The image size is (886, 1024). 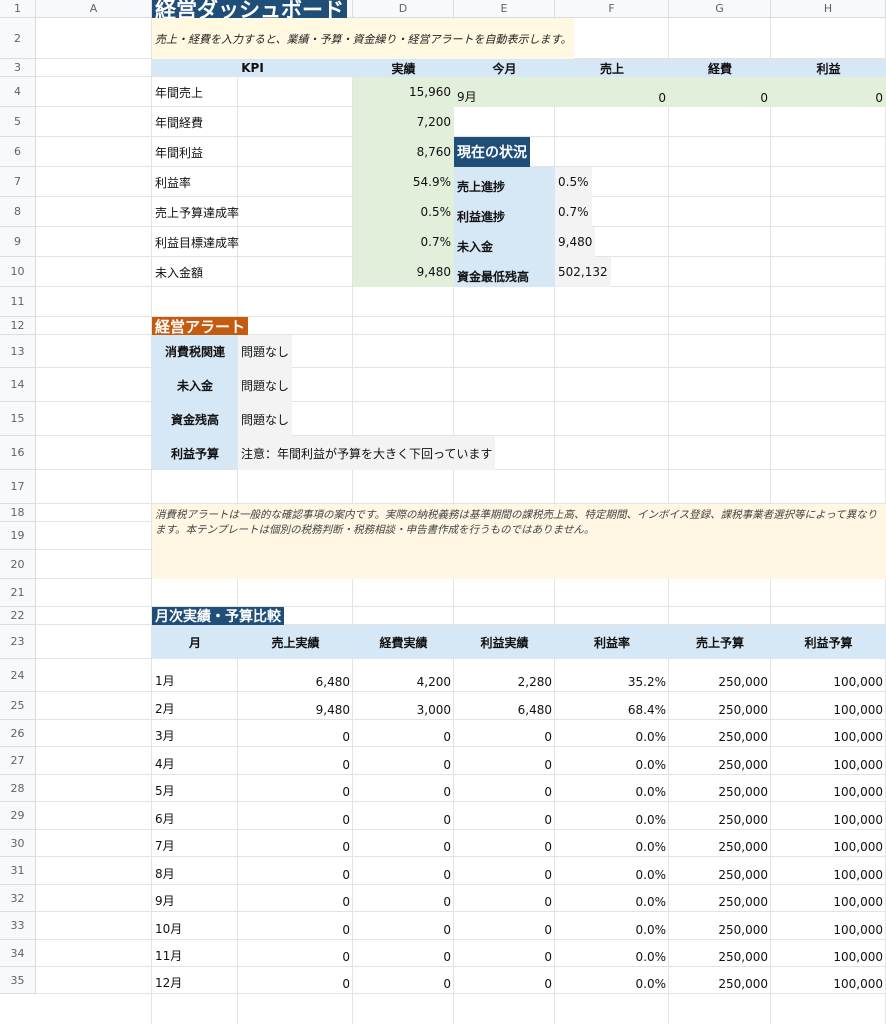 I want to click on monthly-header: 月次実績・予算比較, so click(x=218, y=616).